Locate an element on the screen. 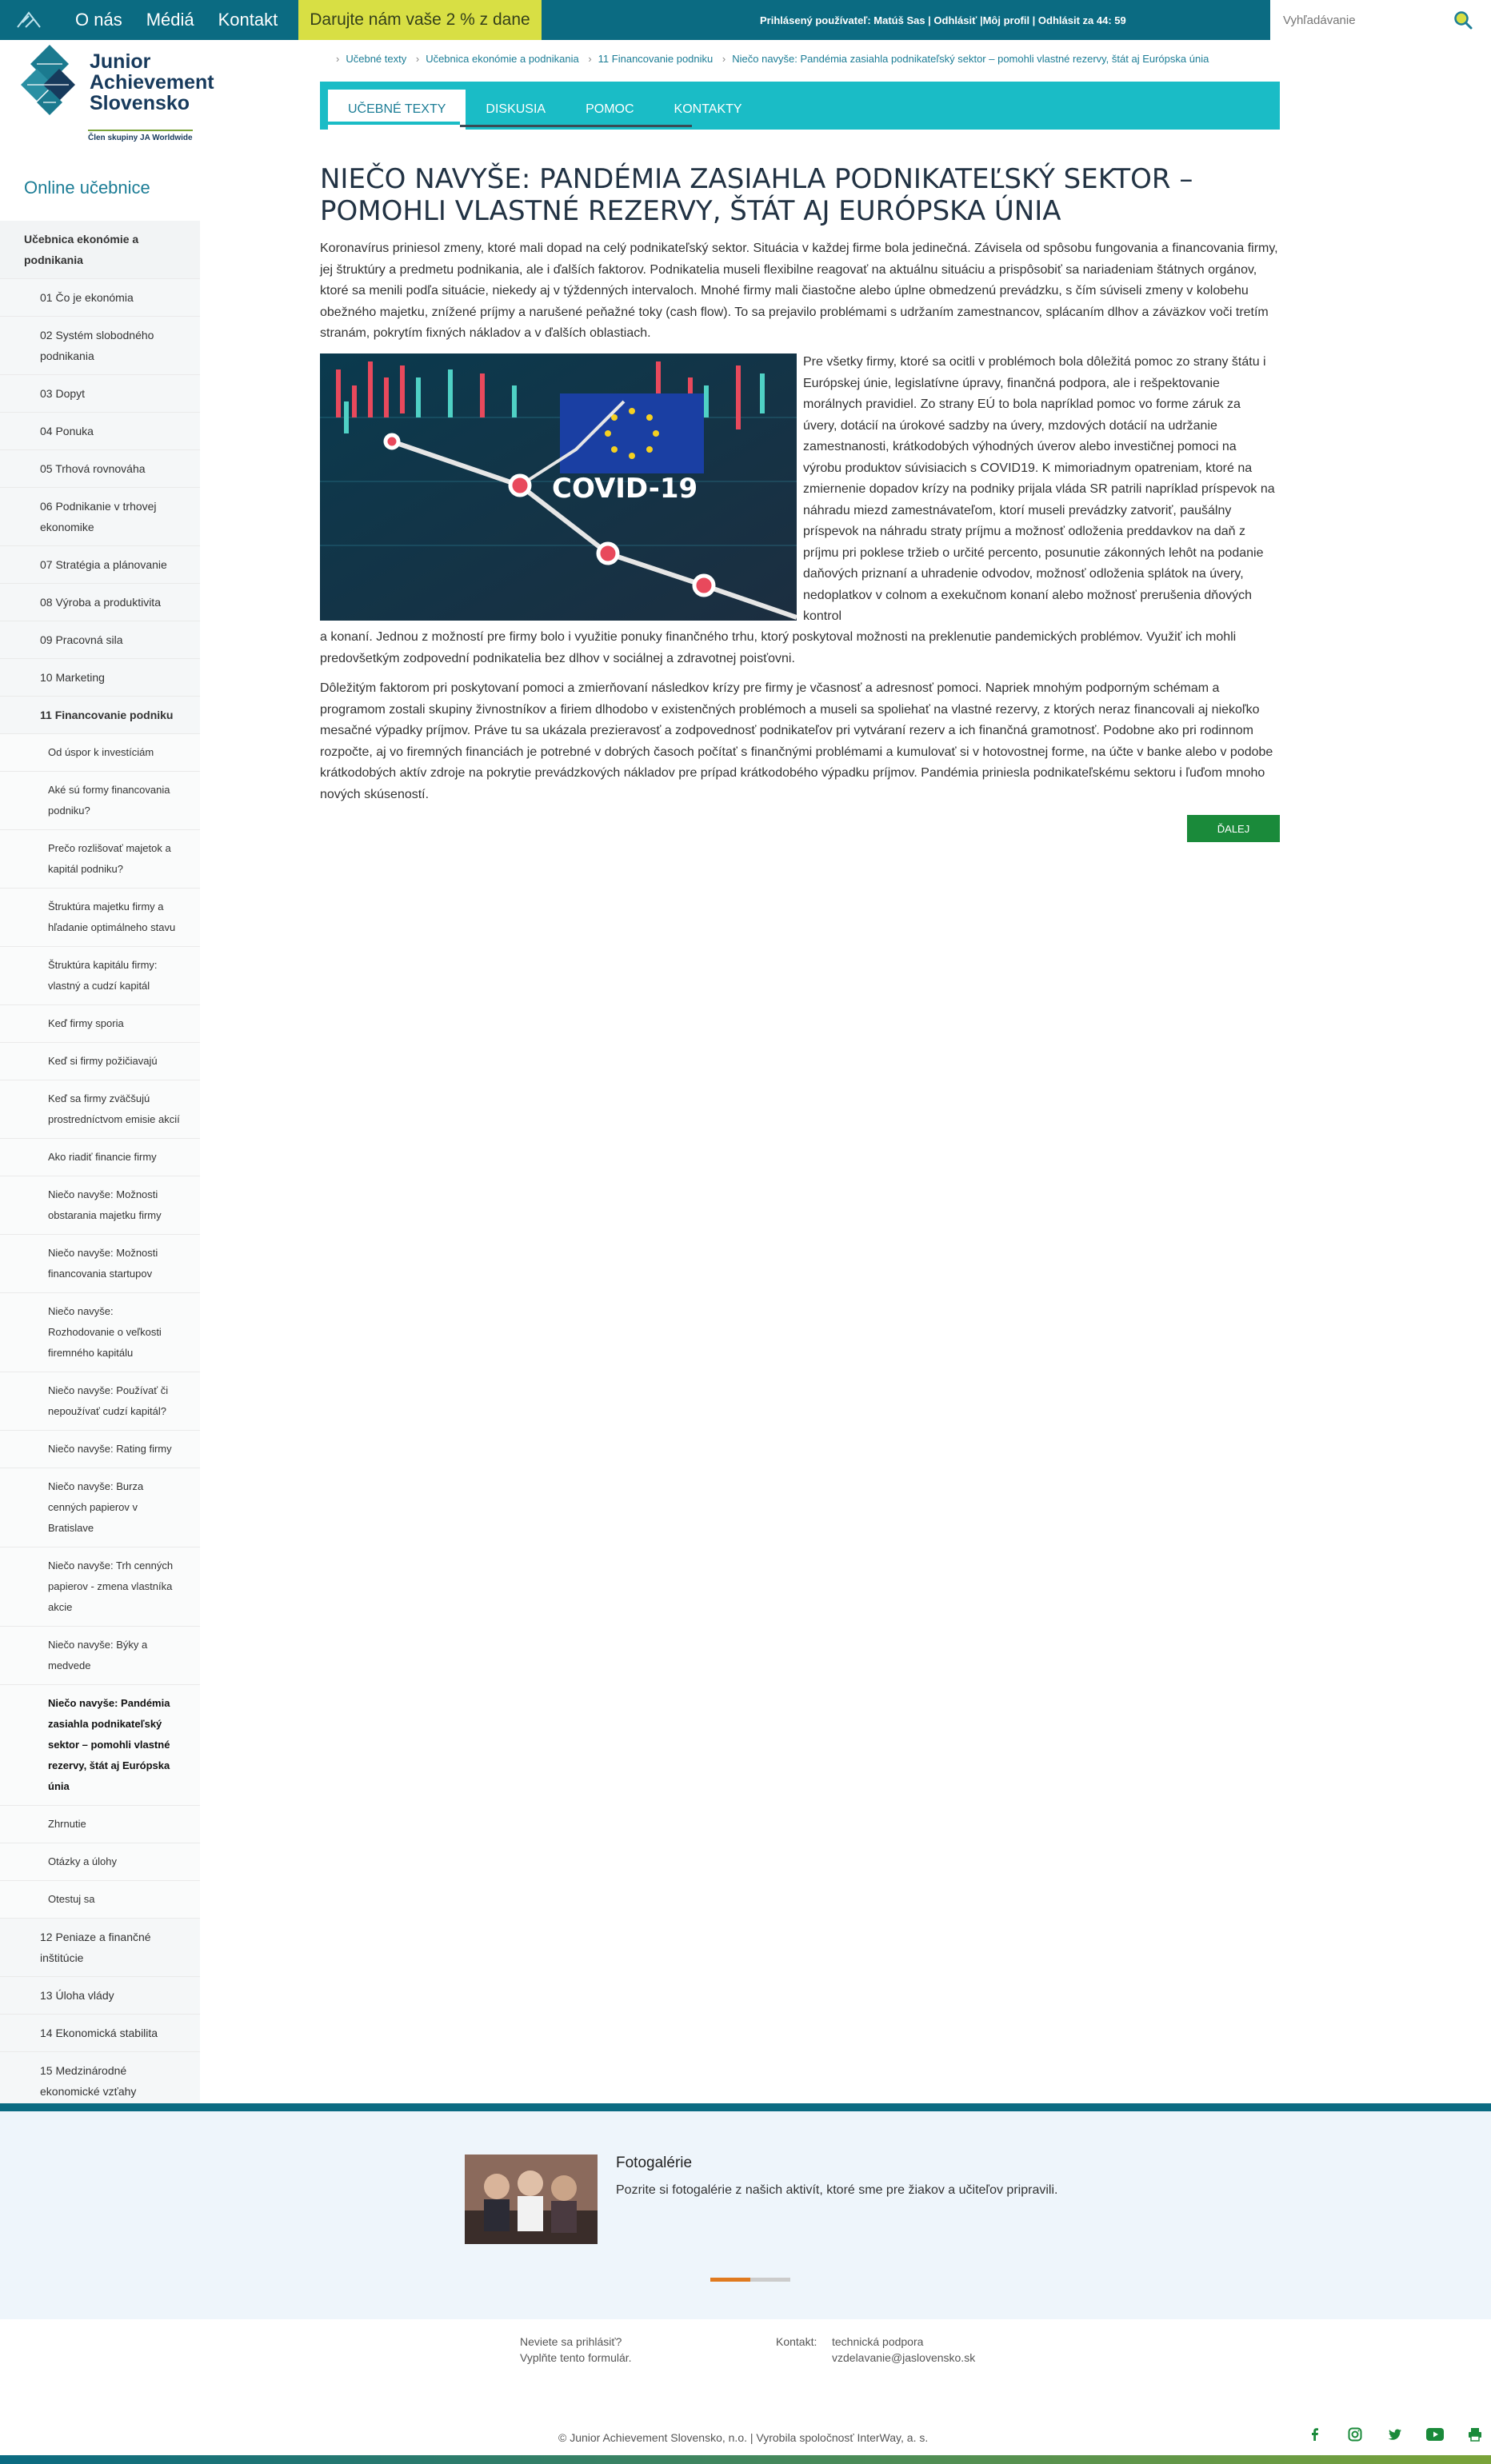  gallery-slider is located at coordinates (750, 2280).